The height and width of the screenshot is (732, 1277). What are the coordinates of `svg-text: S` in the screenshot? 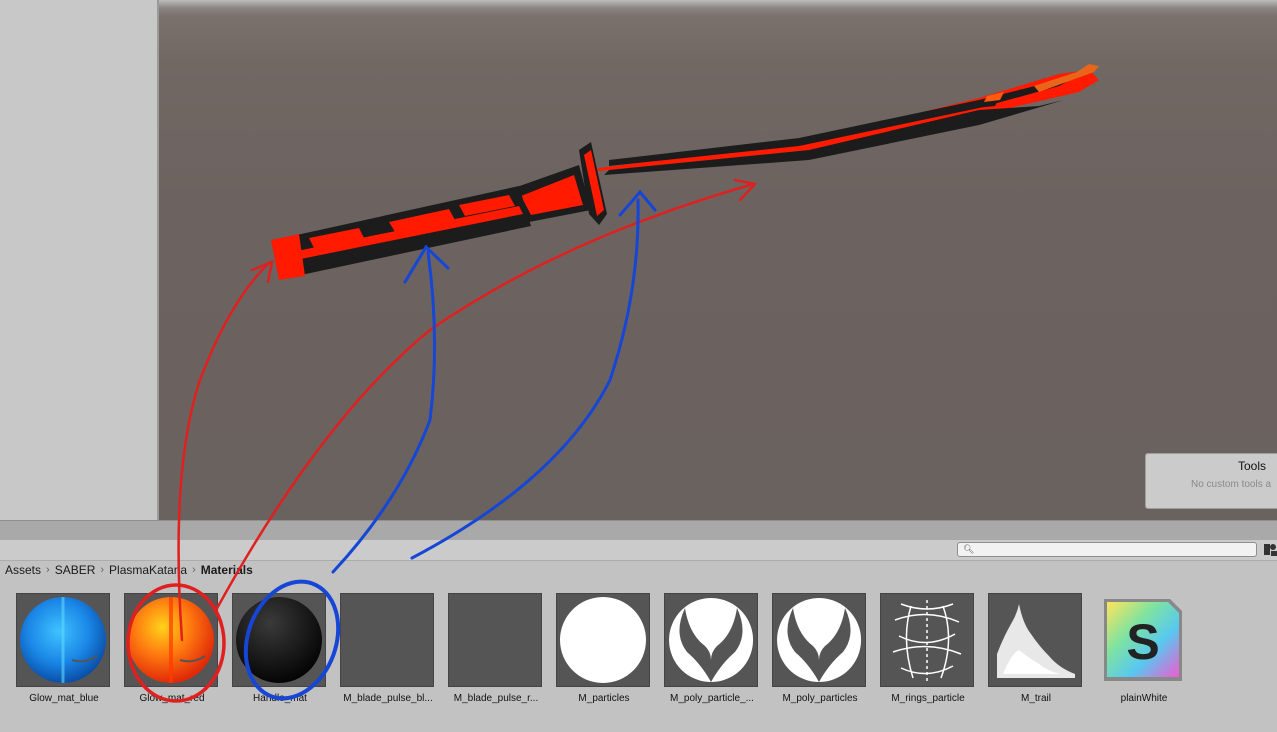 It's located at (1142, 642).